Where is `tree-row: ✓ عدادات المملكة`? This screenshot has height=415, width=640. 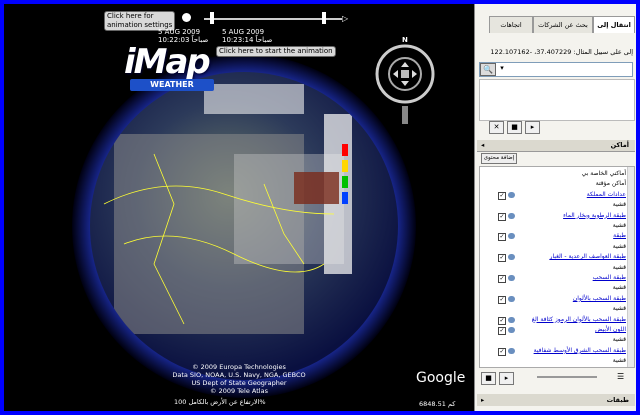
tree-row: ✓ عدادات المملكة is located at coordinates (554, 195).